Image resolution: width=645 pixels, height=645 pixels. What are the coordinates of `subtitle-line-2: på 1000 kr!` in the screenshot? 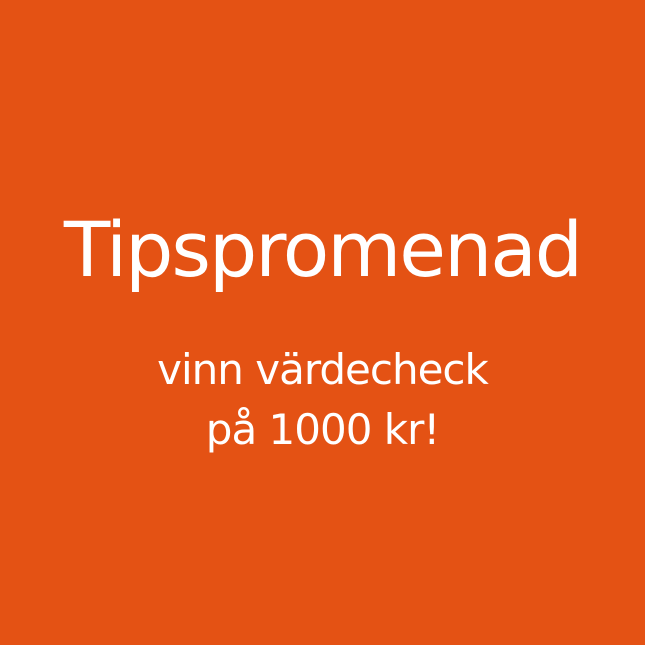 It's located at (322, 429).